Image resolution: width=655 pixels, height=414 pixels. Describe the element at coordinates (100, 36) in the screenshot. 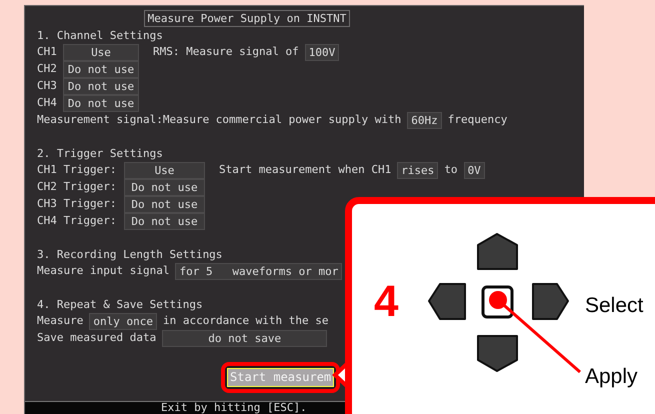

I see `section-heading: 1. Channel Settings` at that location.